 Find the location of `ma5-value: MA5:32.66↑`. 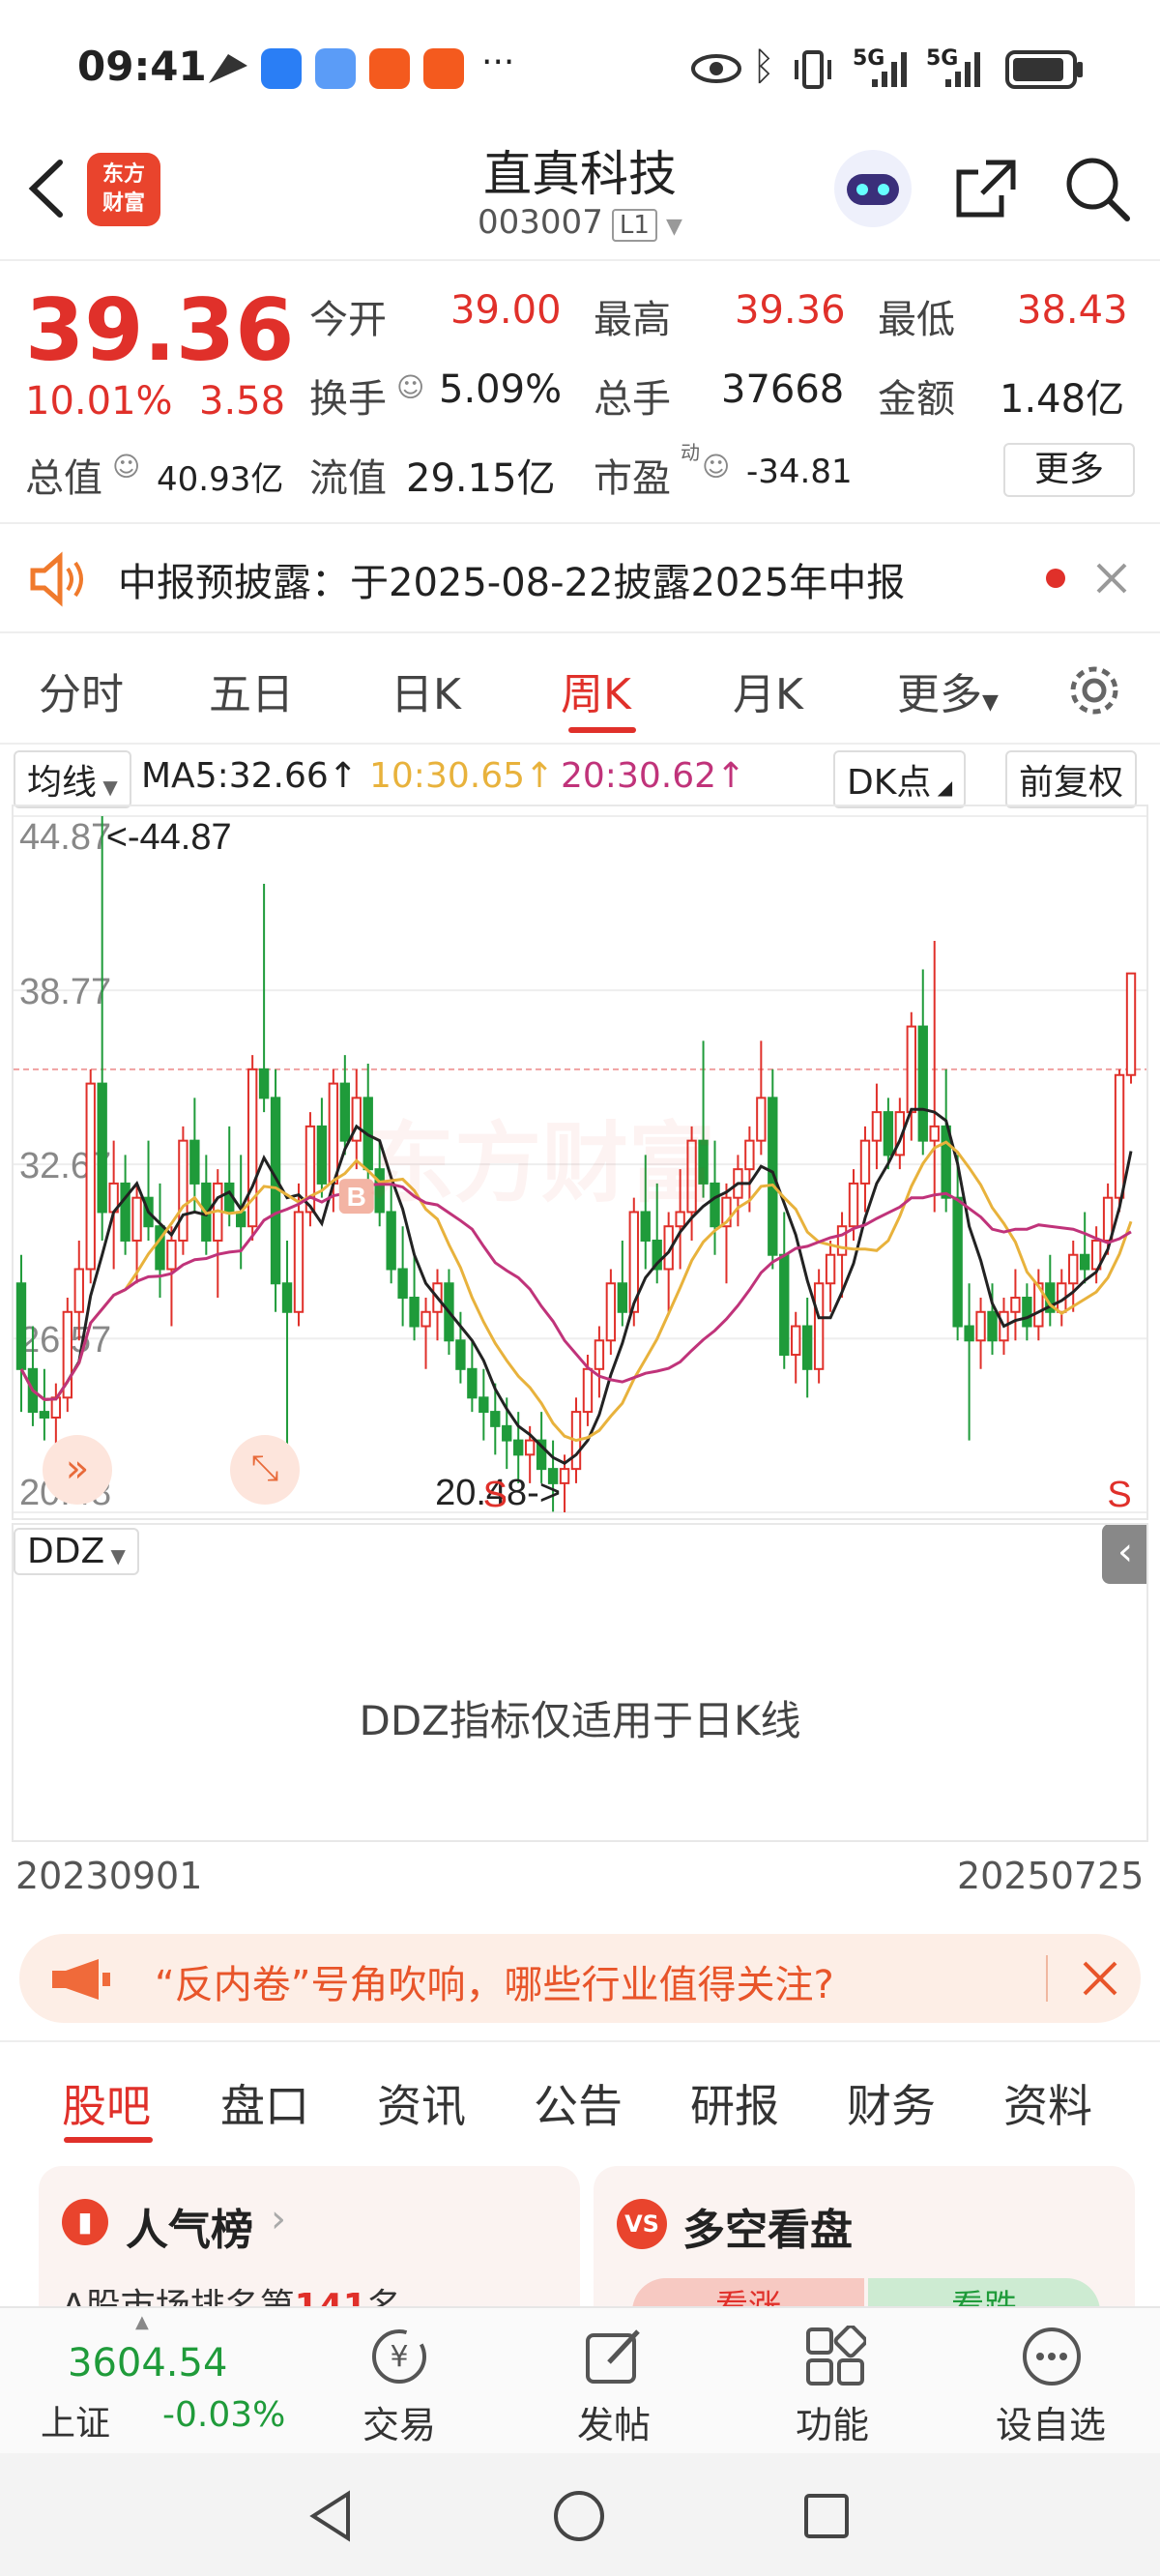

ma5-value: MA5:32.66↑ is located at coordinates (250, 776).